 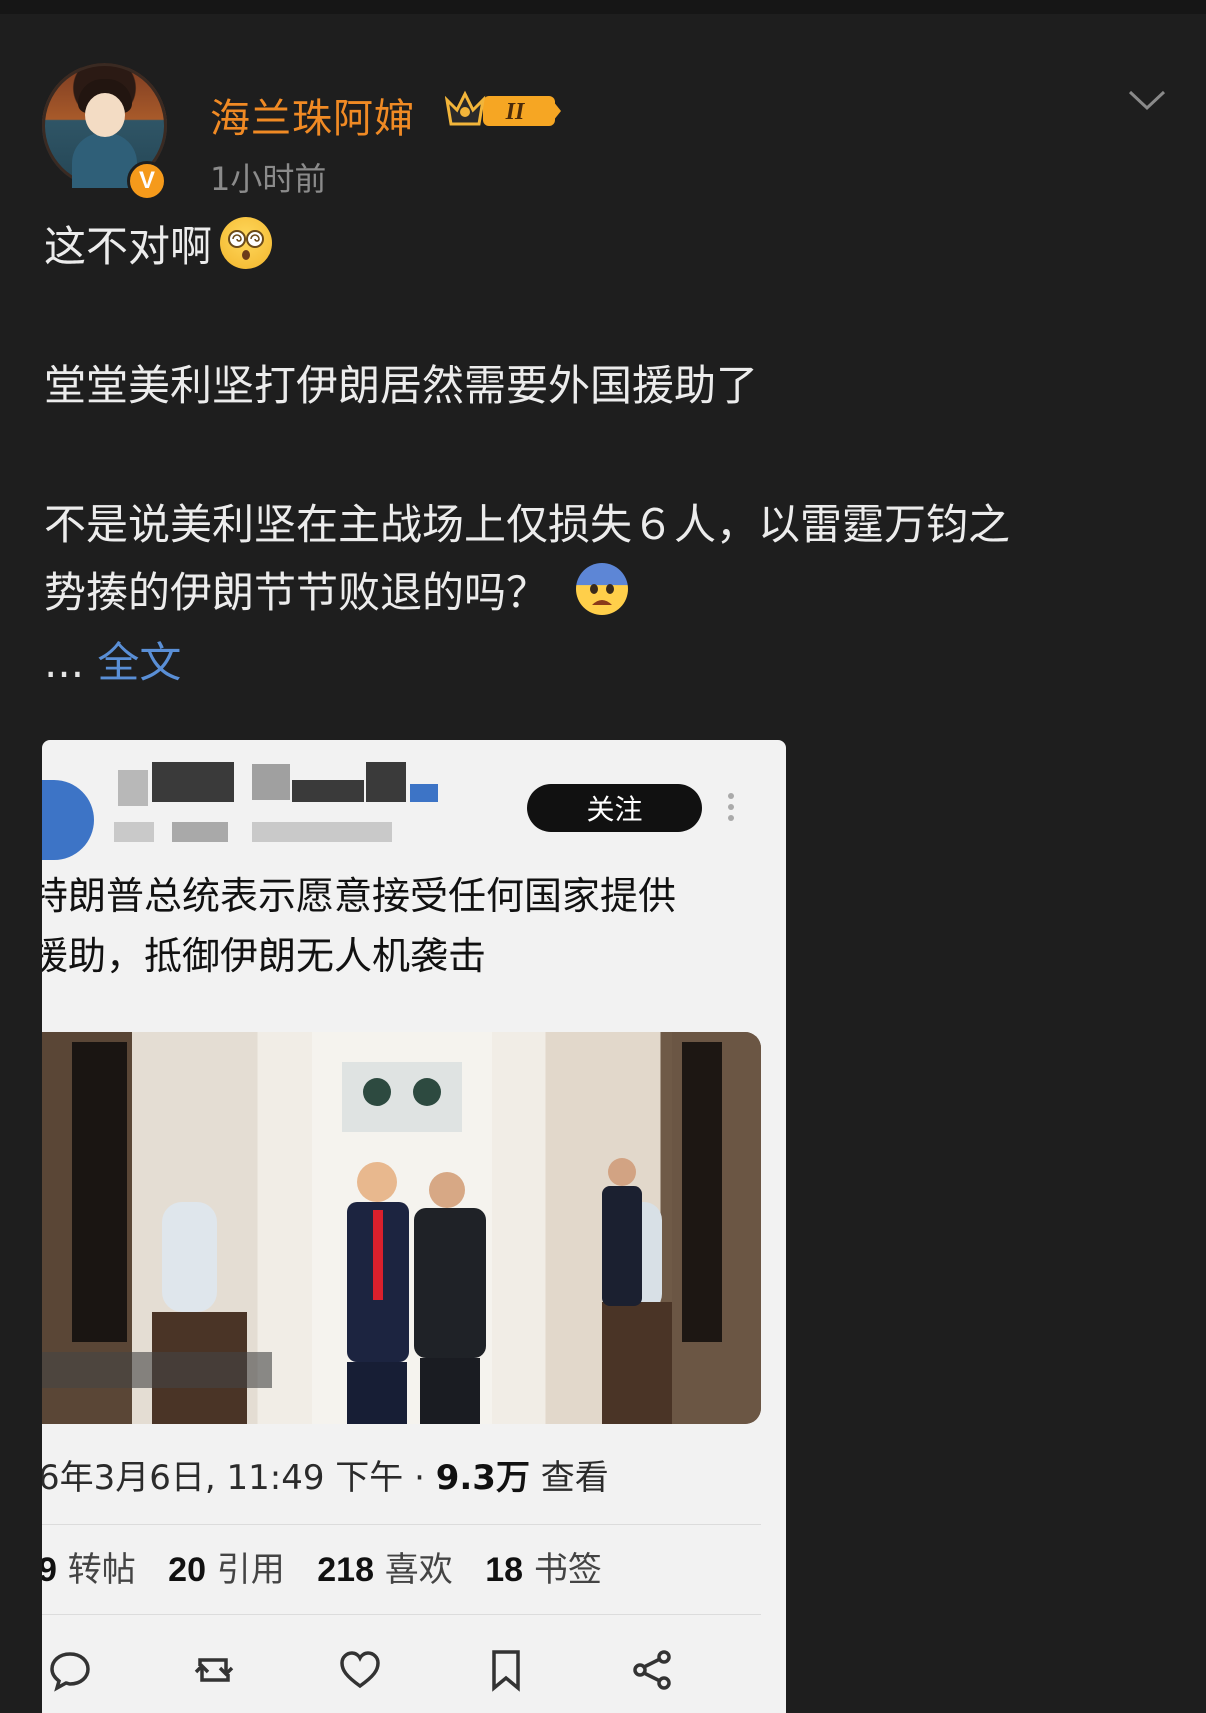 I want to click on post-line-1-text: 这不对啊, so click(x=128, y=246).